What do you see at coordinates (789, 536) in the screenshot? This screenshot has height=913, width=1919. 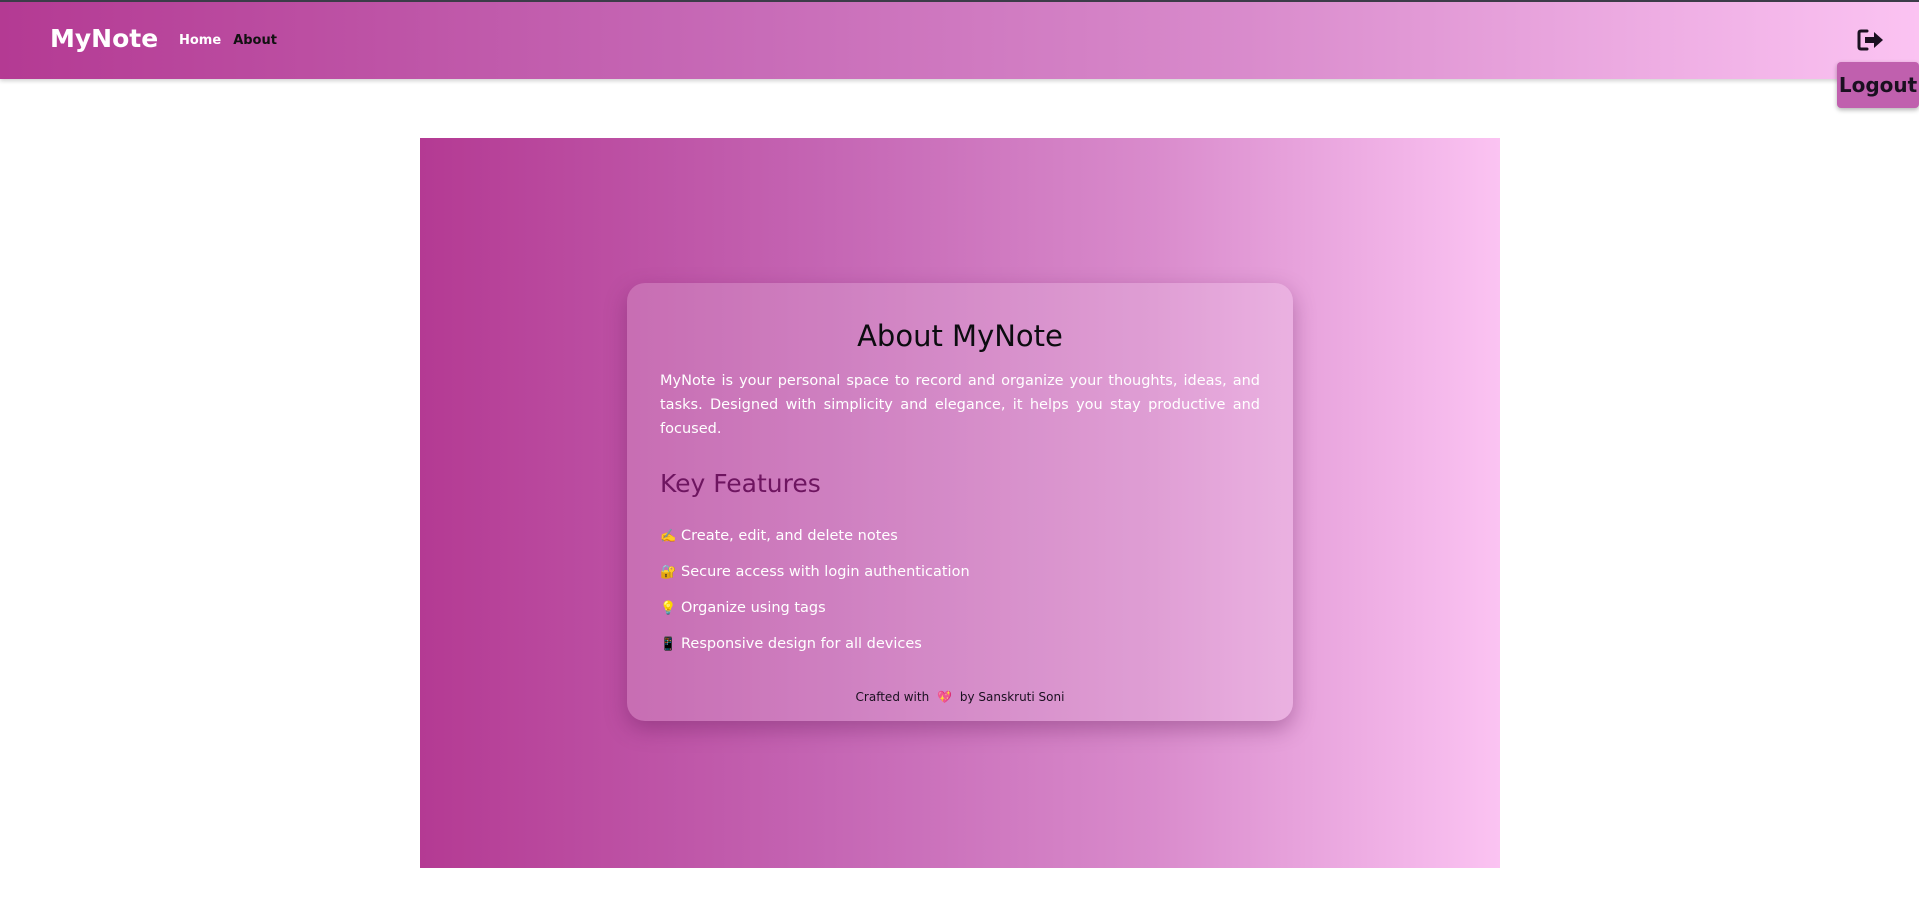 I see `feature-text: Create, edit, and delete notes` at bounding box center [789, 536].